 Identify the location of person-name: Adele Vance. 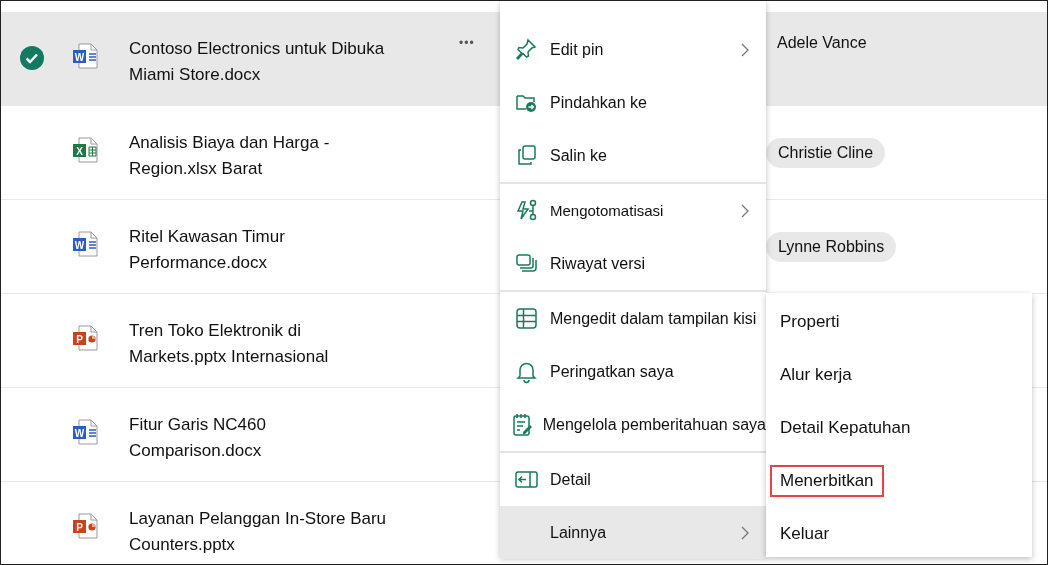
(822, 43).